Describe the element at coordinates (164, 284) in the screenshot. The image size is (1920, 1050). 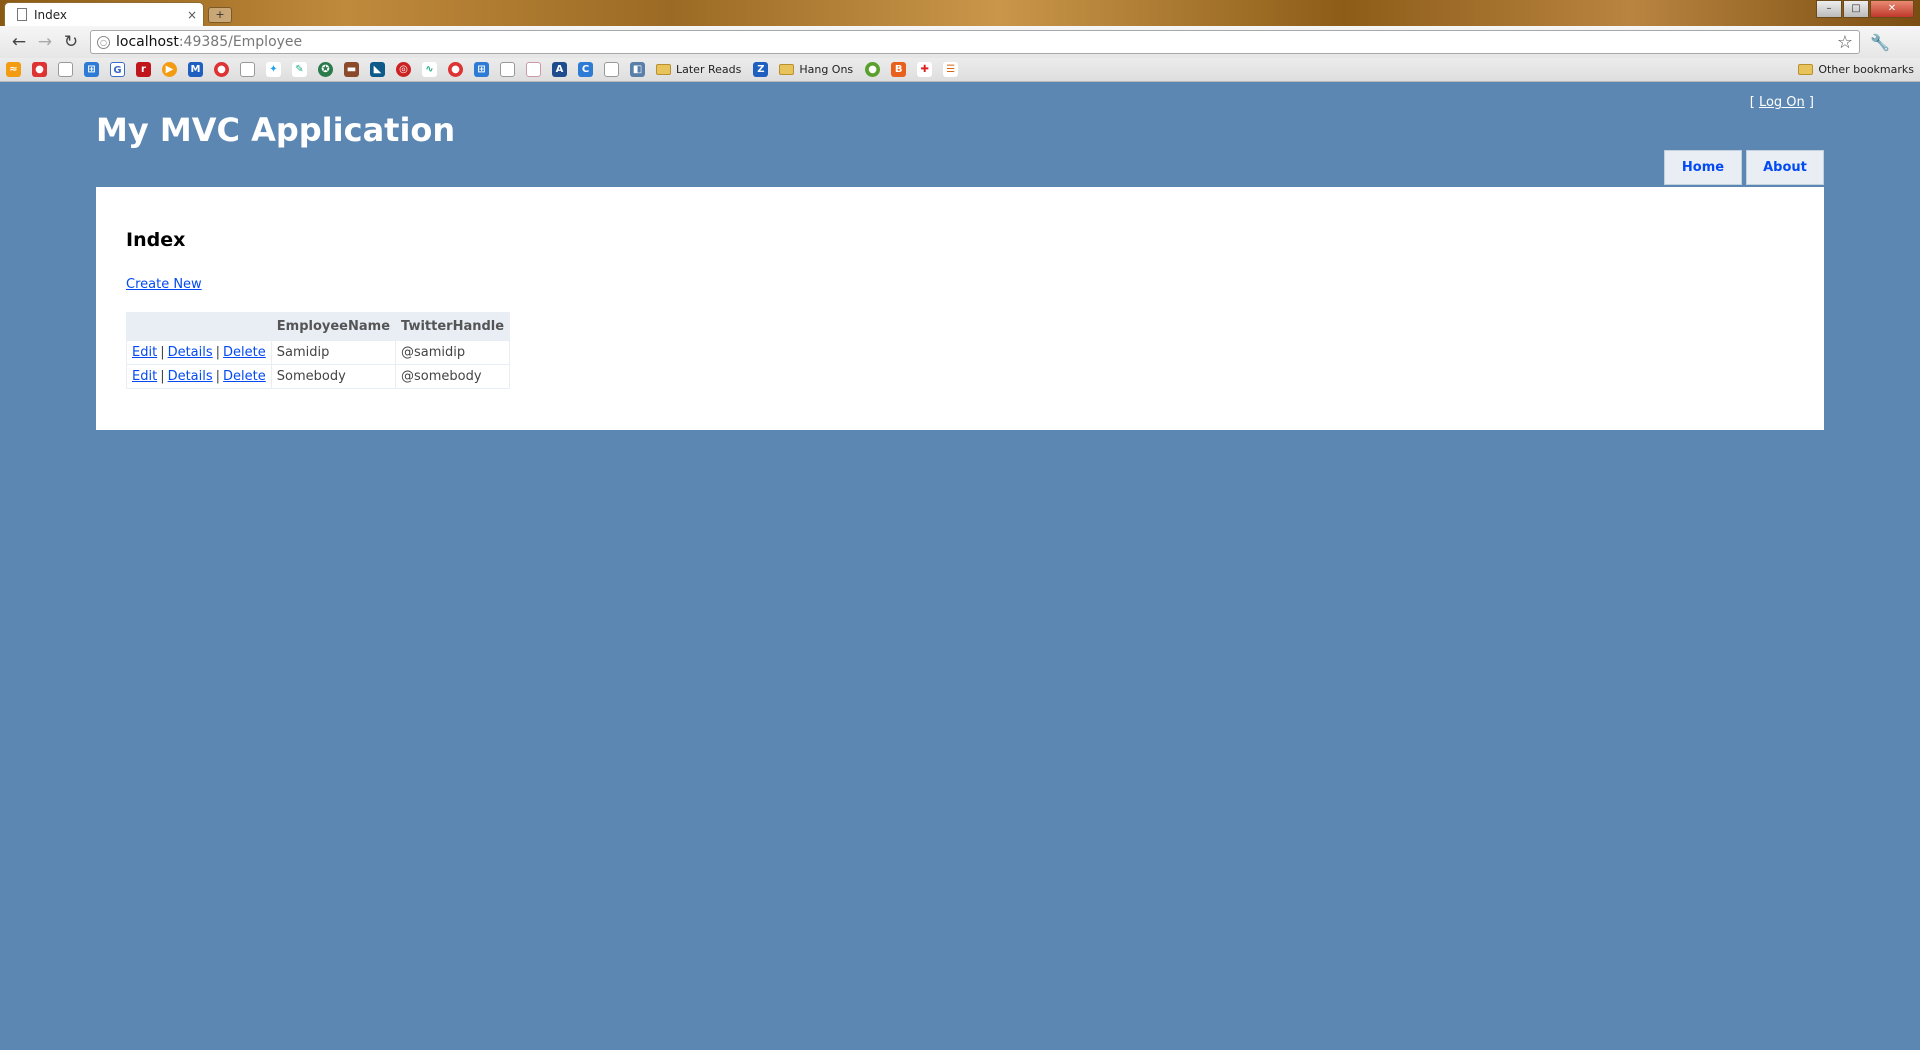
I see `create-new-link: Create New` at that location.